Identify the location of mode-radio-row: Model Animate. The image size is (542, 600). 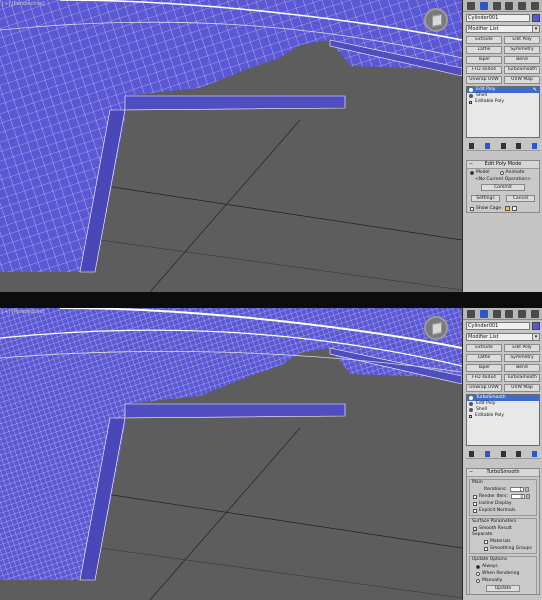
(503, 172).